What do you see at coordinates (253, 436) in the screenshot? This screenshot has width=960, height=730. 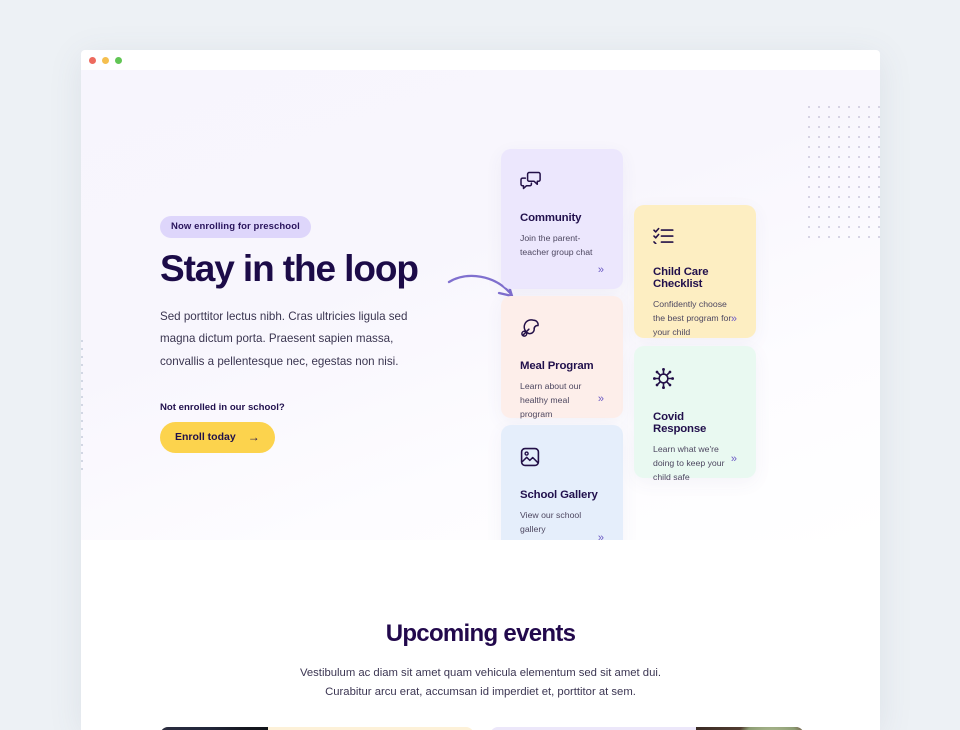 I see `arrow-right-icon: →` at bounding box center [253, 436].